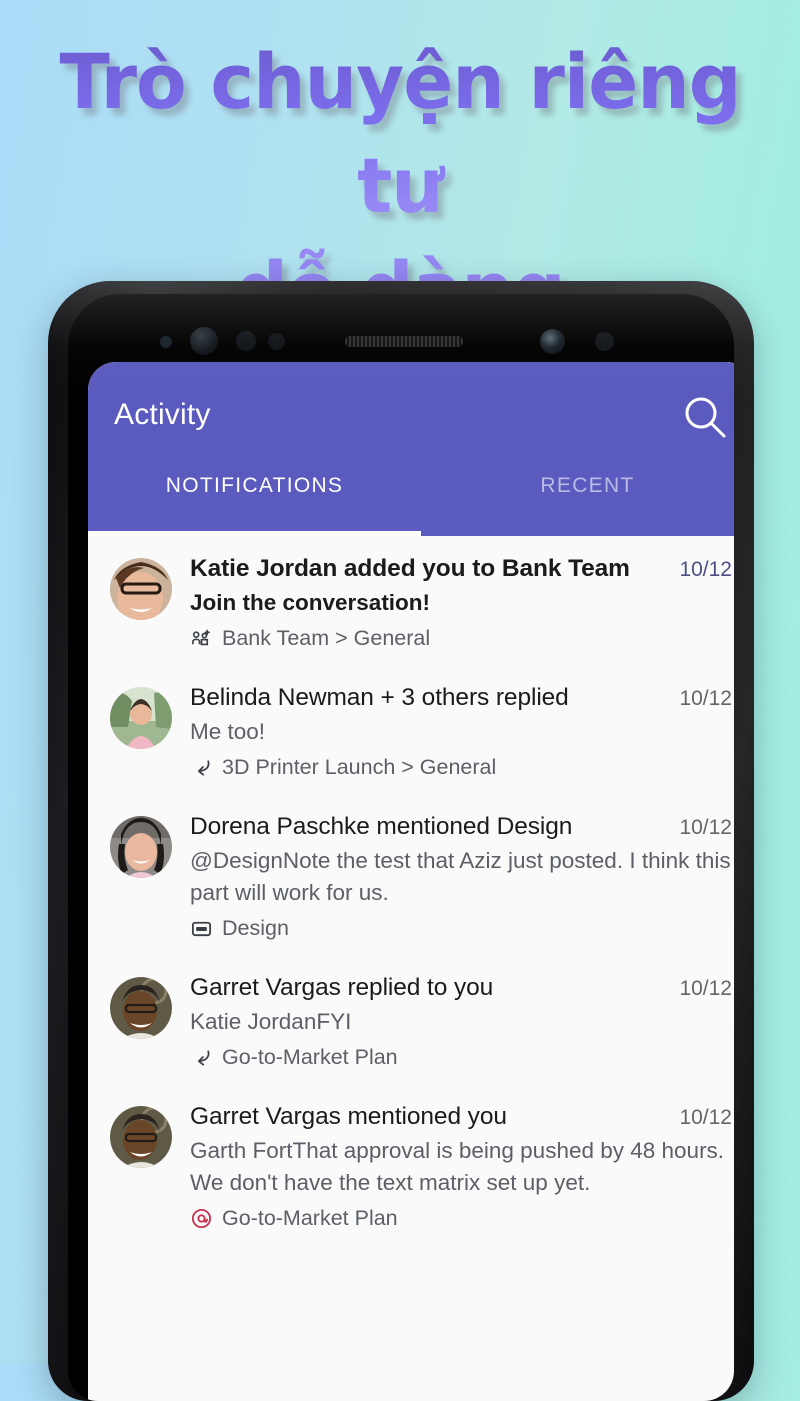 This screenshot has width=800, height=1401. I want to click on tab-recent: RECENT, so click(577, 503).